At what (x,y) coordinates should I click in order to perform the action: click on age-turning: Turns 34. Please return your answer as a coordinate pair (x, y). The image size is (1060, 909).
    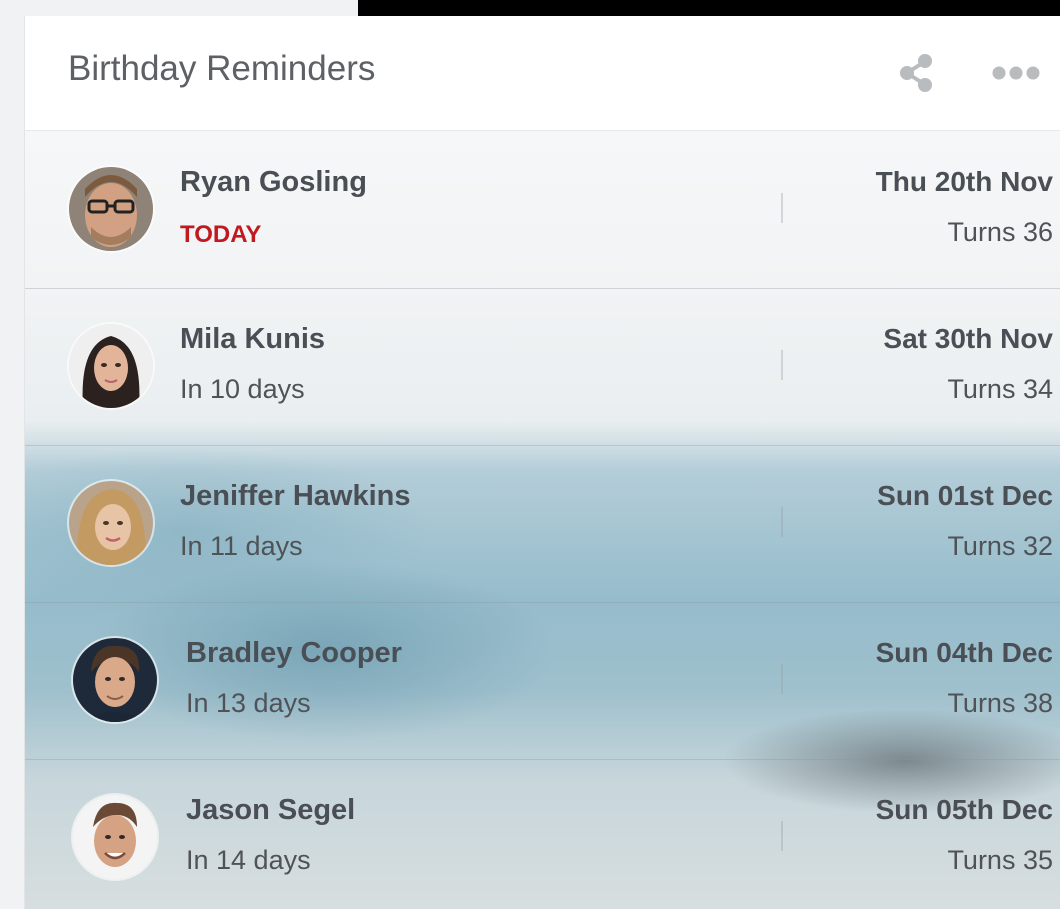
    Looking at the image, I should click on (1000, 389).